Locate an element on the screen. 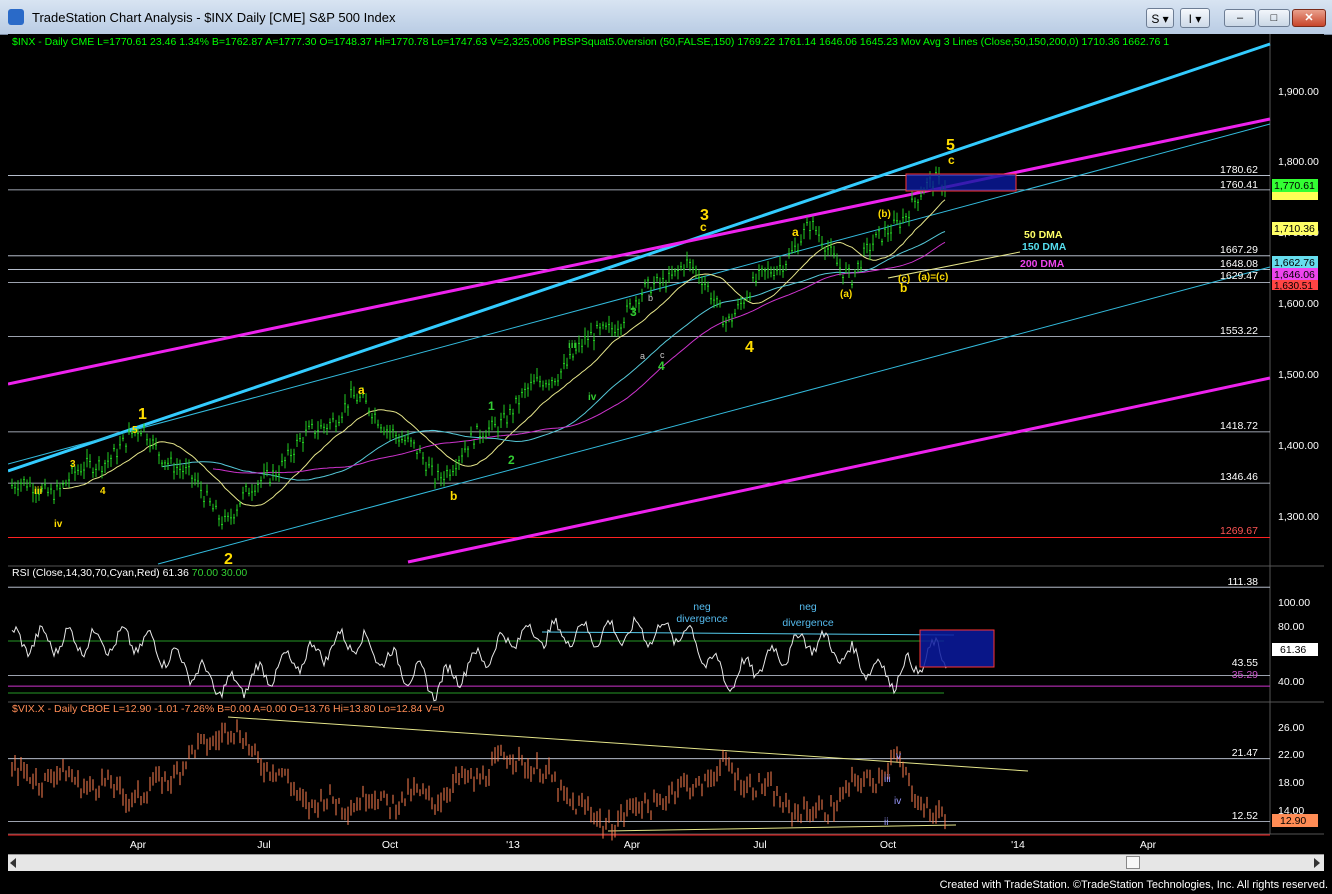 The width and height of the screenshot is (1332, 894). rsi-axis-tick: 80.00 is located at coordinates (1291, 627).